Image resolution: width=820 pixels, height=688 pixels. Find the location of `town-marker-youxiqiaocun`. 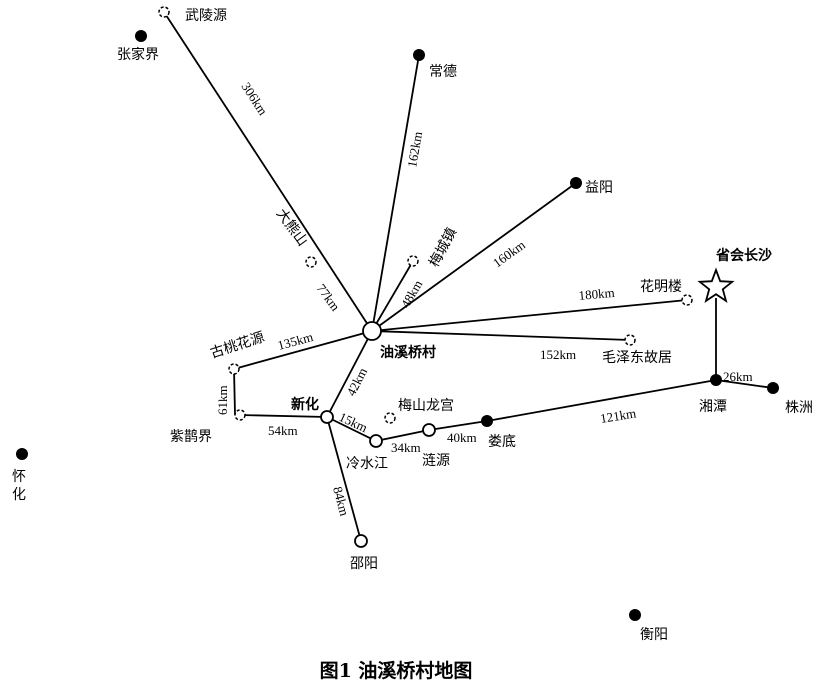

town-marker-youxiqiaocun is located at coordinates (372, 331).